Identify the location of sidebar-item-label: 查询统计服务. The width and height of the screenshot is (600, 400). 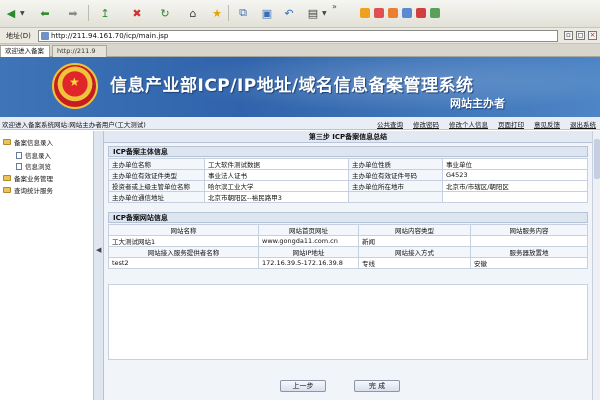
(33, 191).